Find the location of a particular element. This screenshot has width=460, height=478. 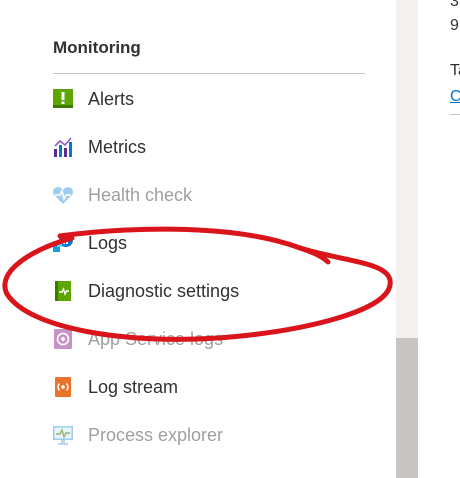

alert-icon is located at coordinates (63, 99).